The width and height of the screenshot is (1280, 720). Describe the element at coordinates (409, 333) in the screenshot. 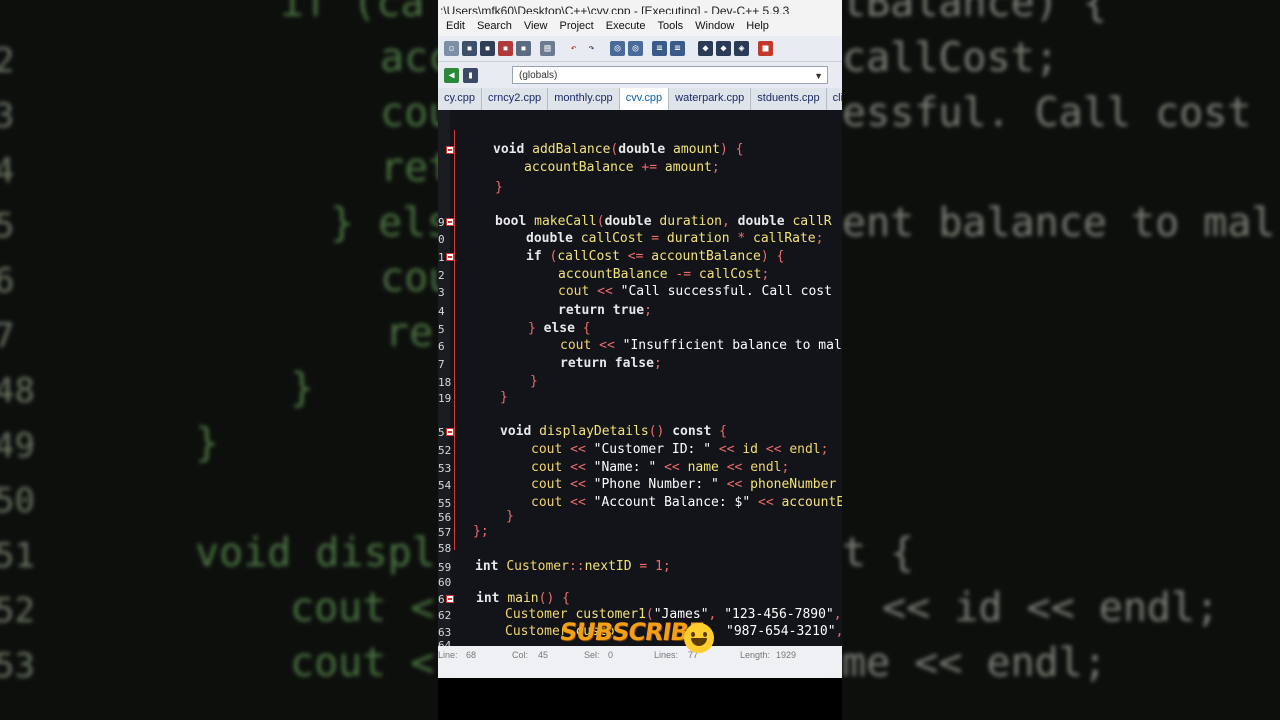

I see `background-code-line: re` at that location.